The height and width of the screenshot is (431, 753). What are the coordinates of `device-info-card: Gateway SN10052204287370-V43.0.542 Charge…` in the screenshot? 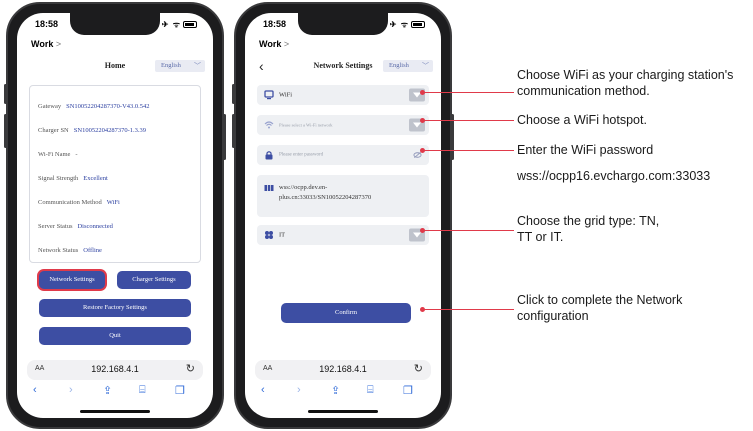 It's located at (115, 174).